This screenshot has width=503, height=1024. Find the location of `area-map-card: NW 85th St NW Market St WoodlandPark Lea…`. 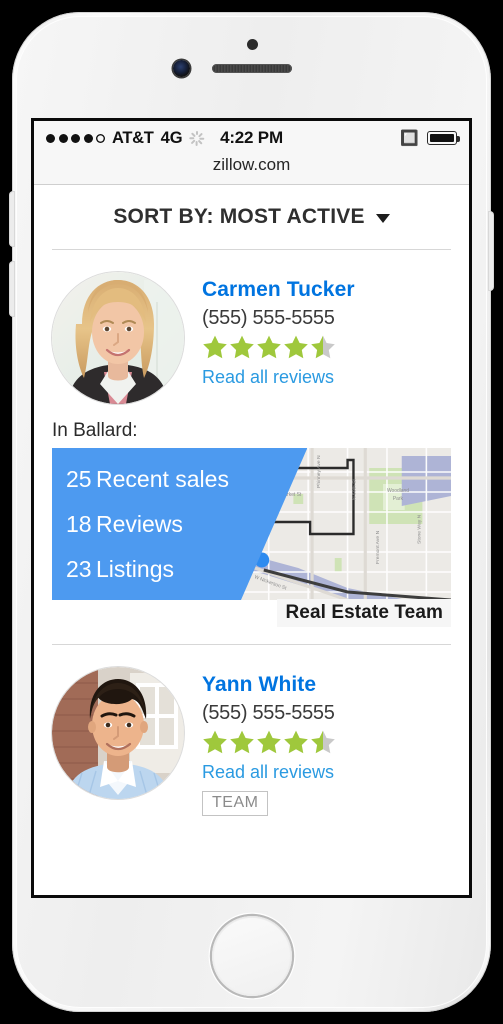

area-map-card: NW 85th St NW Market St WoodlandPark Lea… is located at coordinates (251, 537).